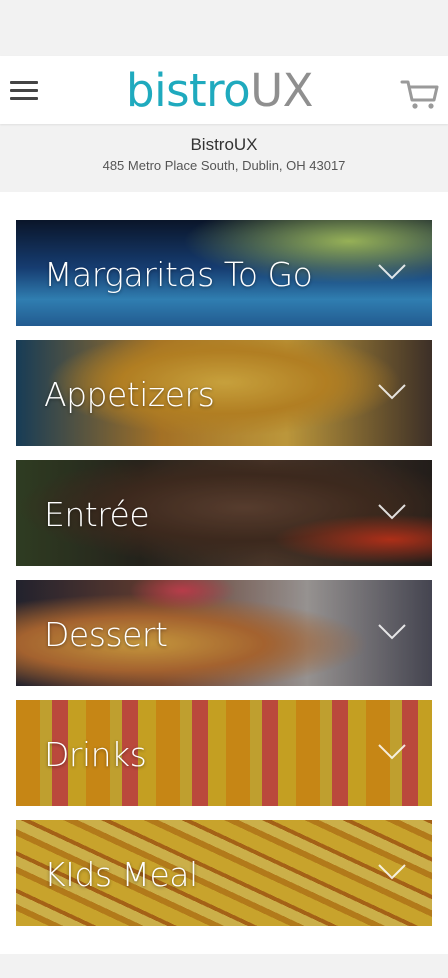  I want to click on category-label: Entrée, so click(97, 514).